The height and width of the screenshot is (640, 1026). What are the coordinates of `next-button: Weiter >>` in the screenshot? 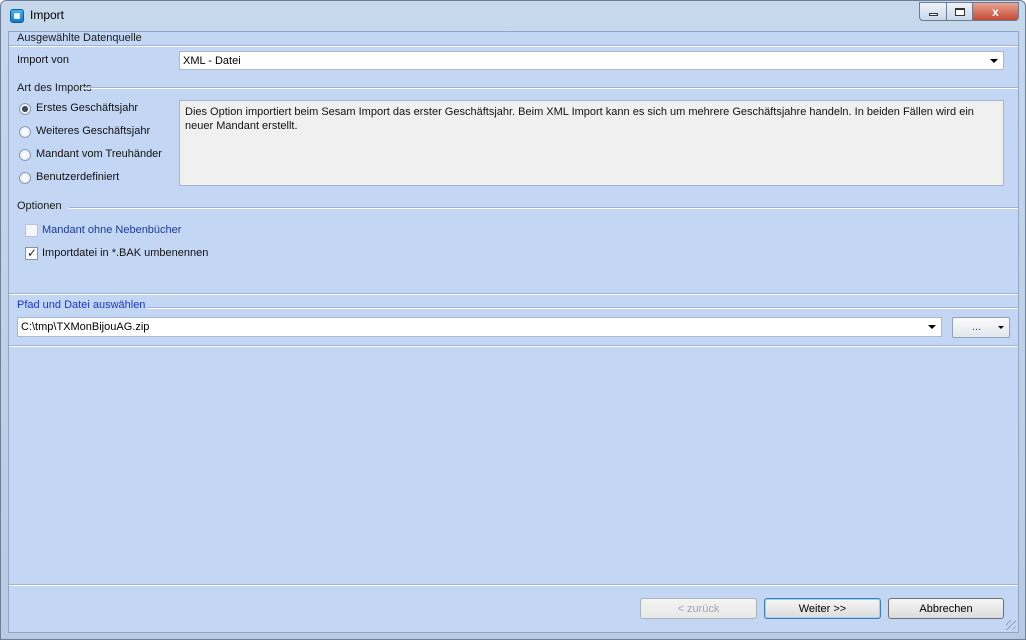 It's located at (822, 608).